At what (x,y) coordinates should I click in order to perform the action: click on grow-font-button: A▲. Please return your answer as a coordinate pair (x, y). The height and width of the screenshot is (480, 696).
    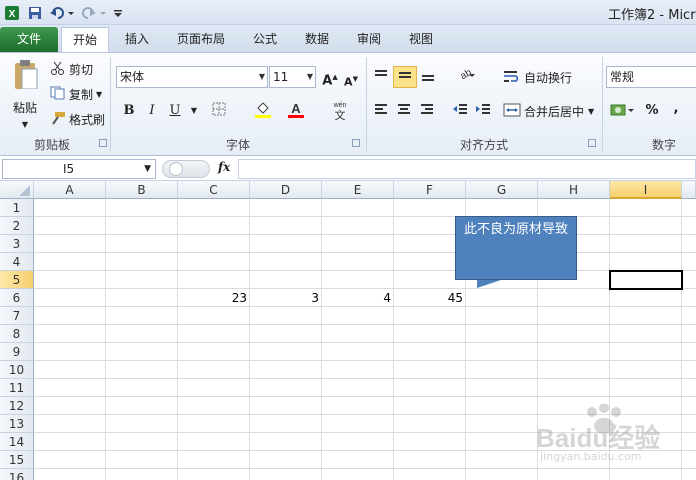
    Looking at the image, I should click on (330, 77).